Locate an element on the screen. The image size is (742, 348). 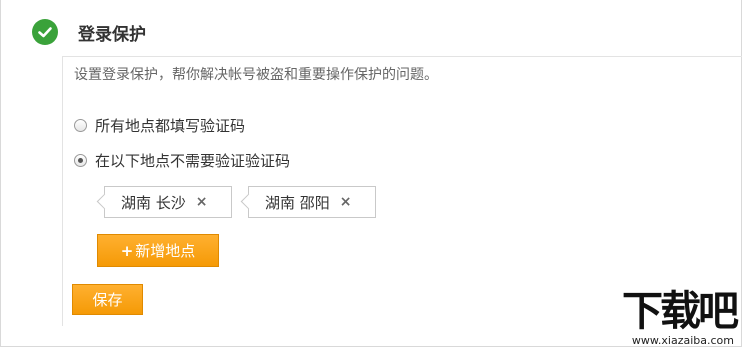
location-label: 湖南 长沙 is located at coordinates (153, 202).